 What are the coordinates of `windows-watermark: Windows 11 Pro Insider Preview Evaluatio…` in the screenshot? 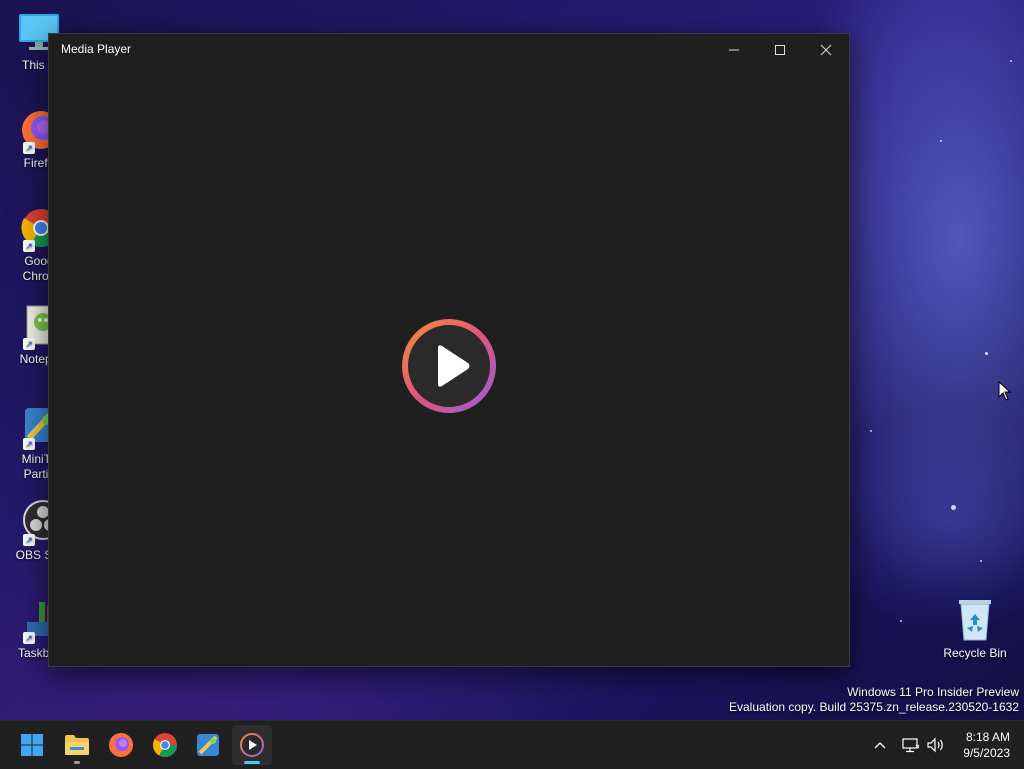 It's located at (874, 700).